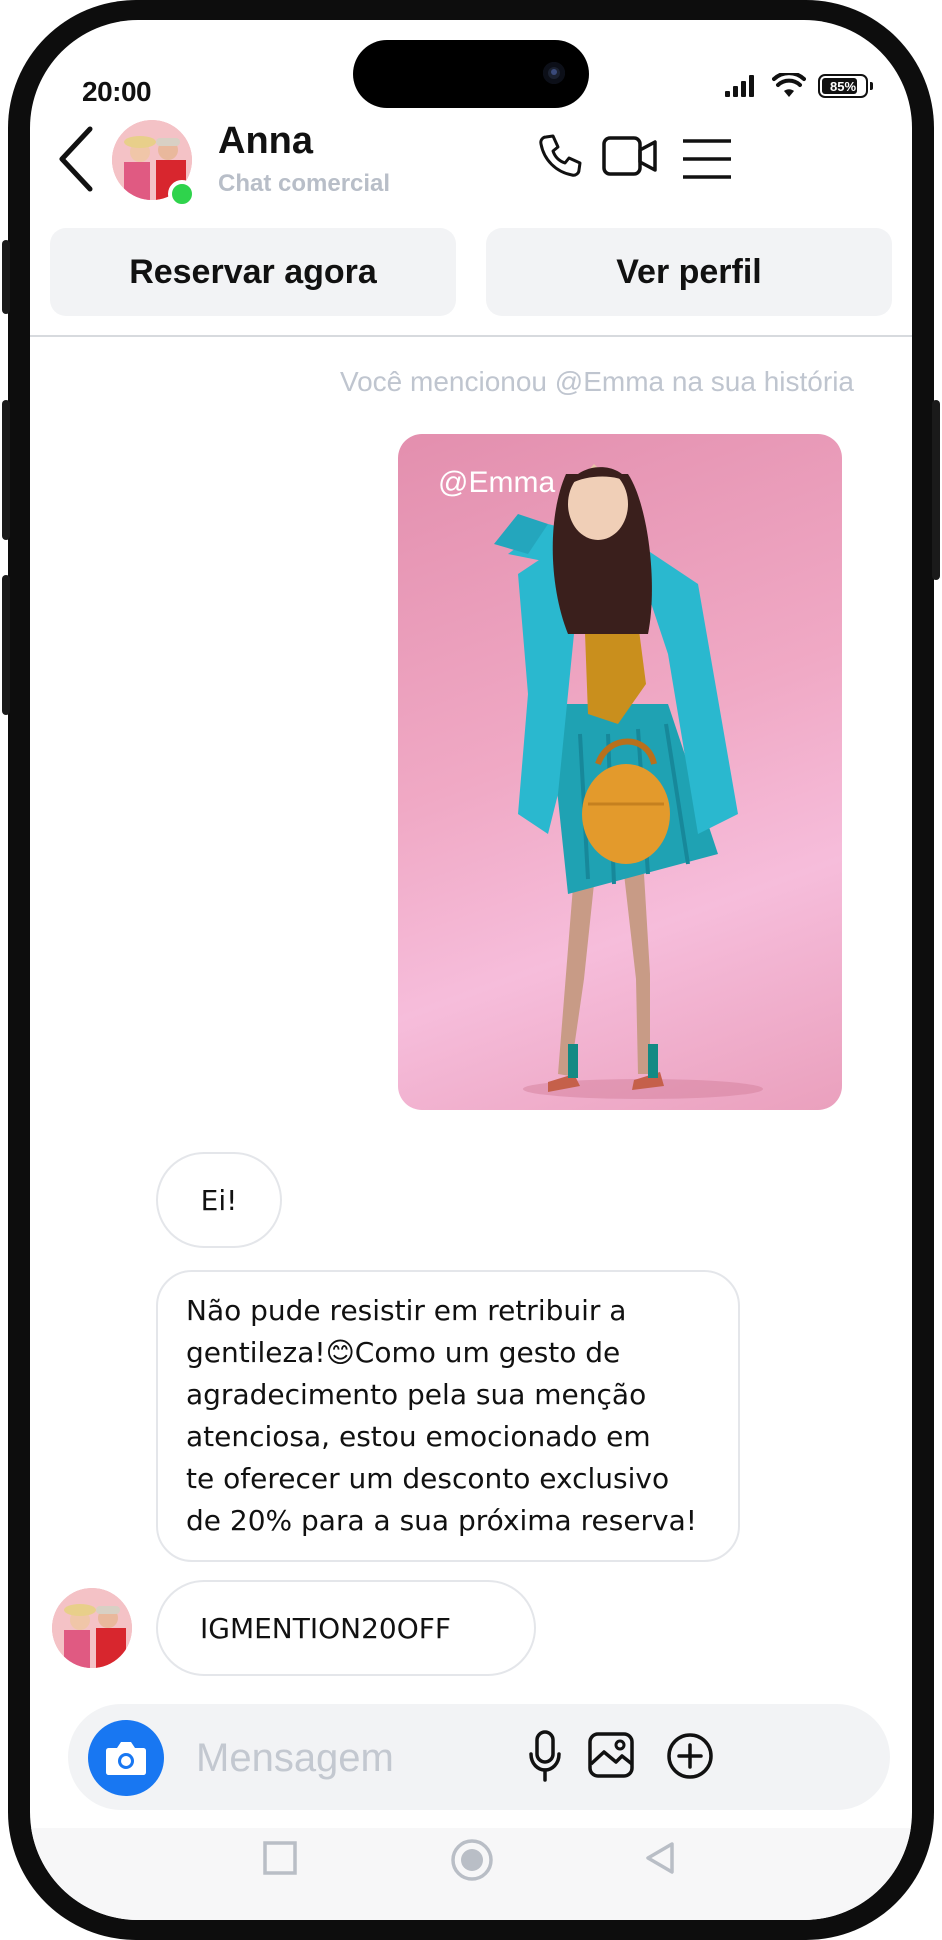 The height and width of the screenshot is (1940, 942). I want to click on video-camera-icon, so click(630, 156).